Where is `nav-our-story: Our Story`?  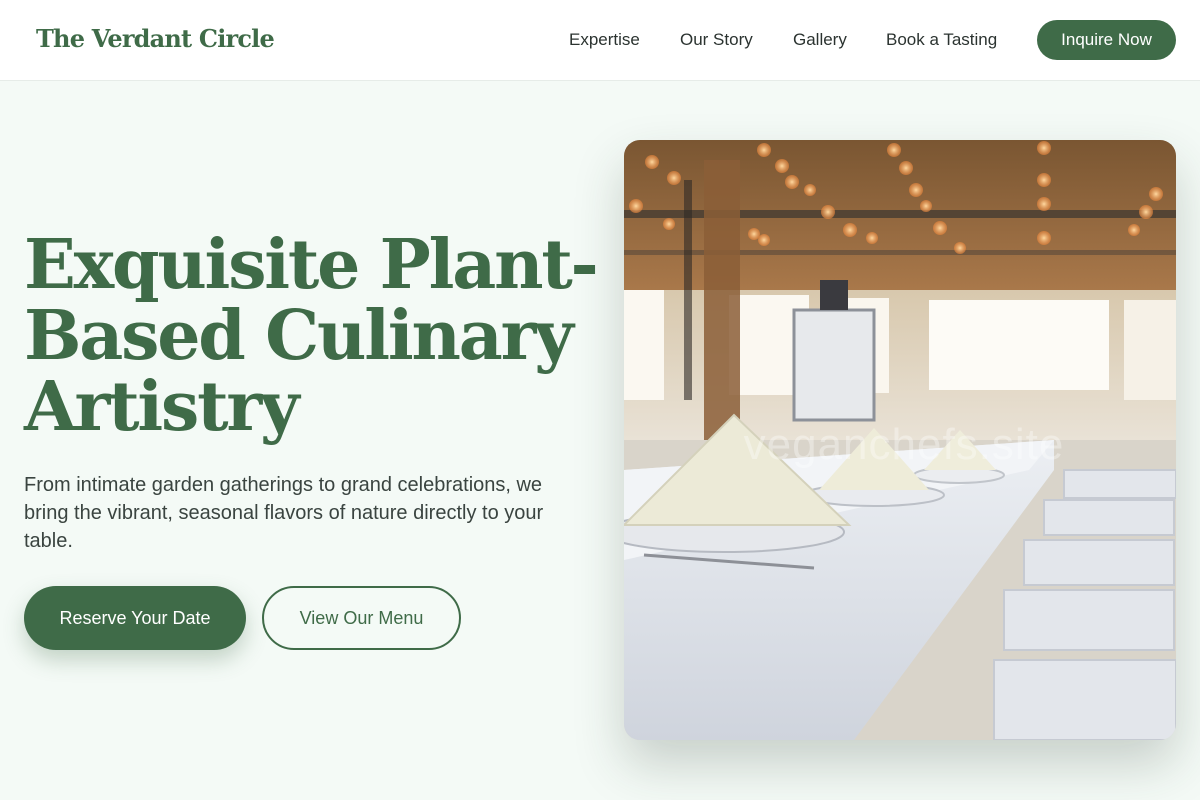
nav-our-story: Our Story is located at coordinates (716, 40).